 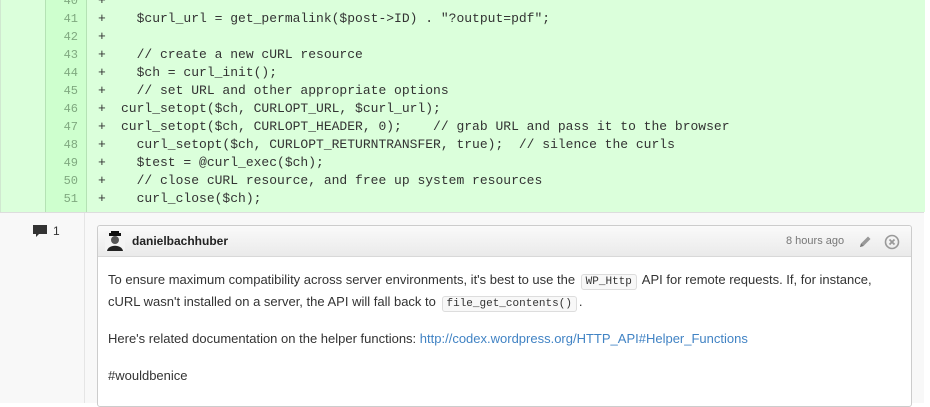 What do you see at coordinates (56, 231) in the screenshot?
I see `comment-count-value: 1` at bounding box center [56, 231].